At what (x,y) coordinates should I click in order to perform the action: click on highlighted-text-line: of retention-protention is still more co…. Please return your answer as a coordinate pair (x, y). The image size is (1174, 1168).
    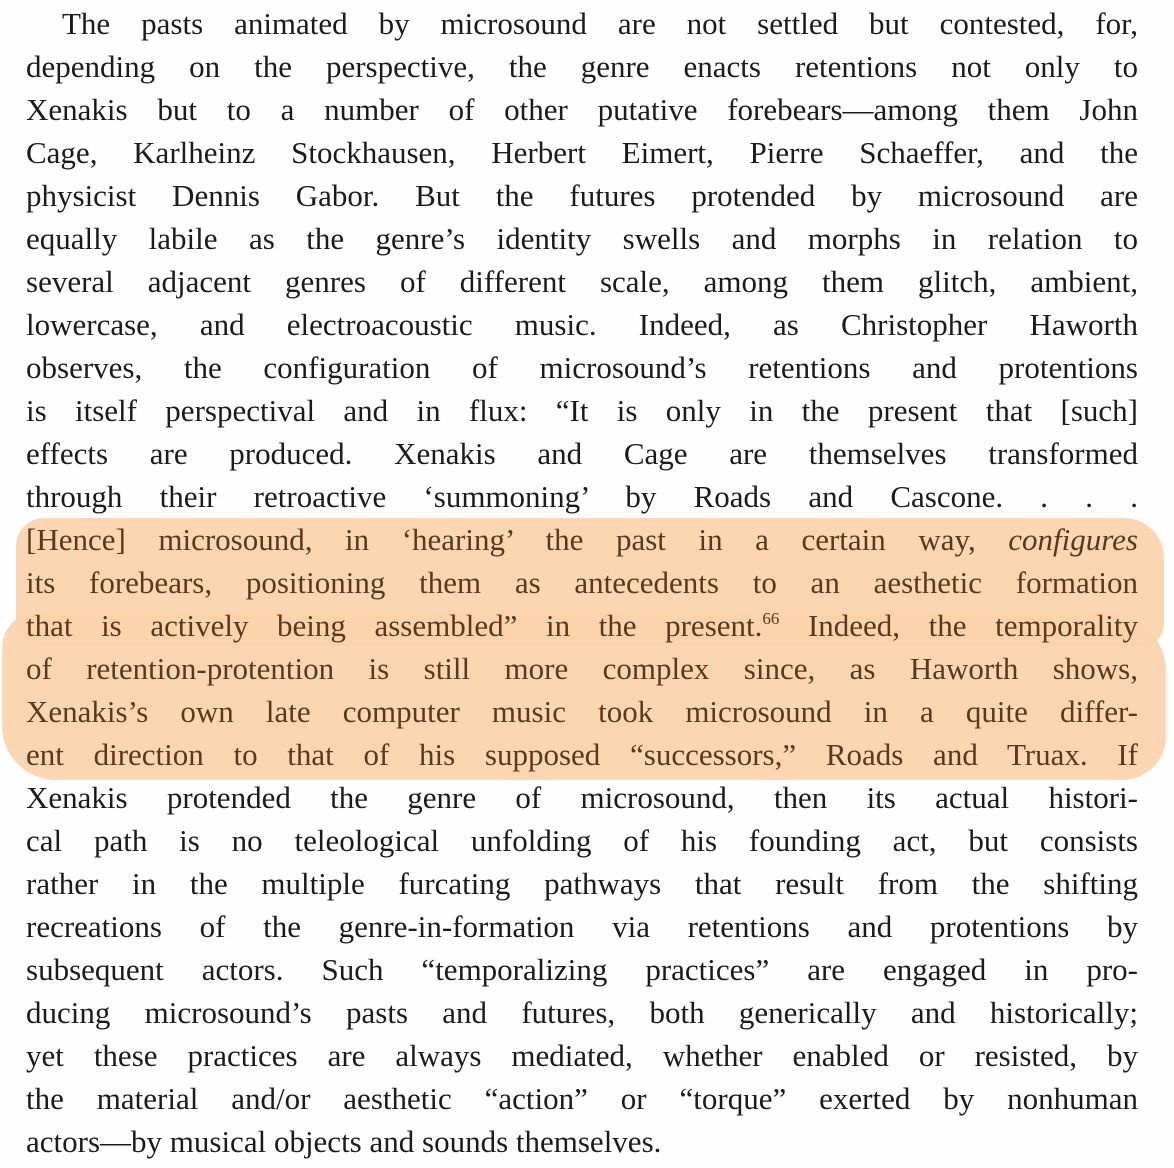
    Looking at the image, I should click on (582, 668).